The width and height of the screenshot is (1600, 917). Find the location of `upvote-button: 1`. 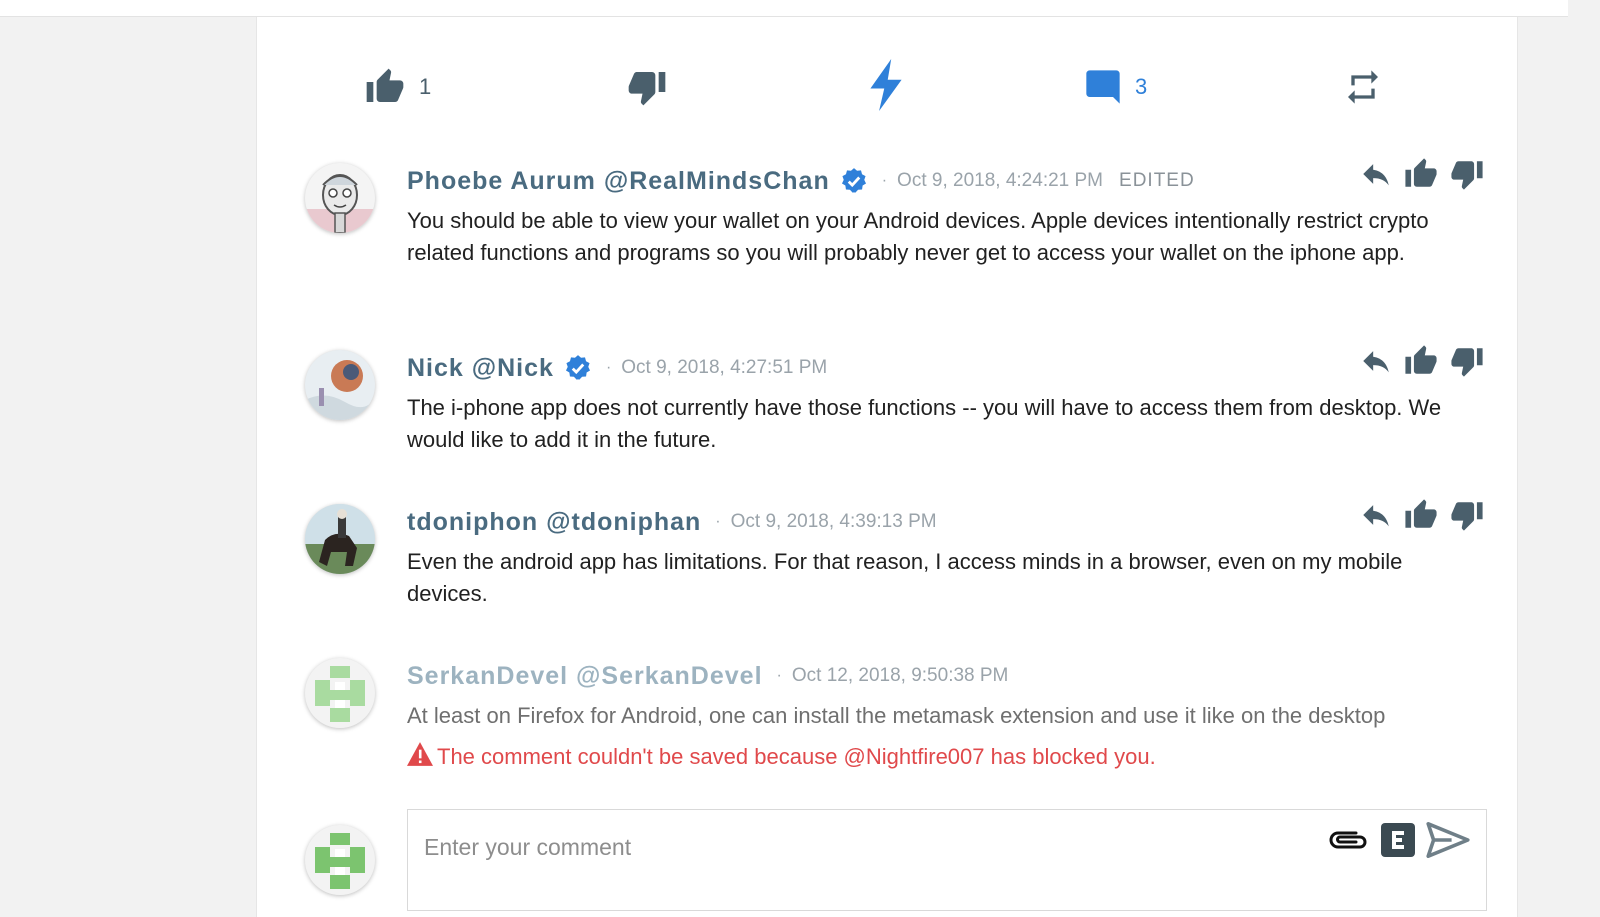

upvote-button: 1 is located at coordinates (397, 87).